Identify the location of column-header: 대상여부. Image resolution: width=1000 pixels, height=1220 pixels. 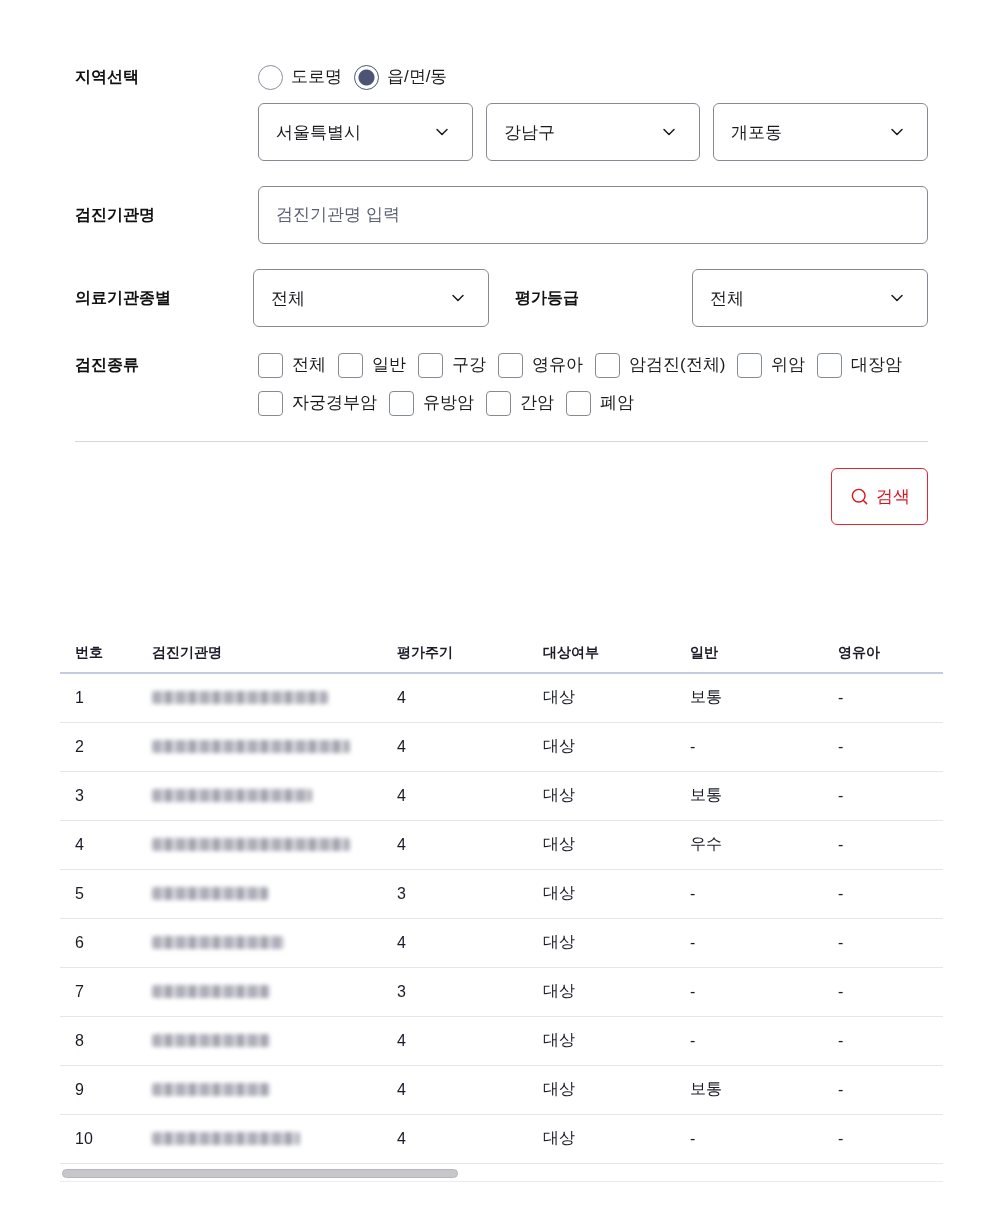
(601, 653).